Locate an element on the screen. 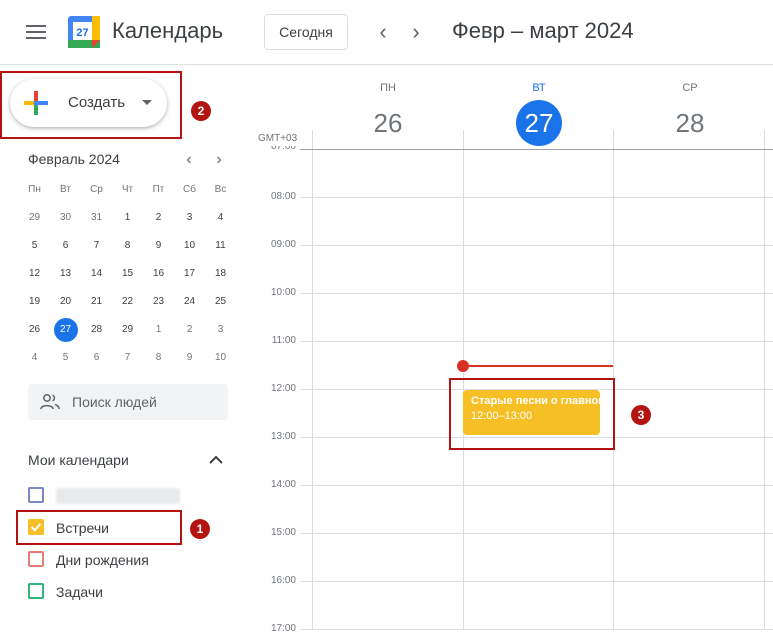 Image resolution: width=773 pixels, height=634 pixels. mini-weekday: Пт is located at coordinates (158, 189).